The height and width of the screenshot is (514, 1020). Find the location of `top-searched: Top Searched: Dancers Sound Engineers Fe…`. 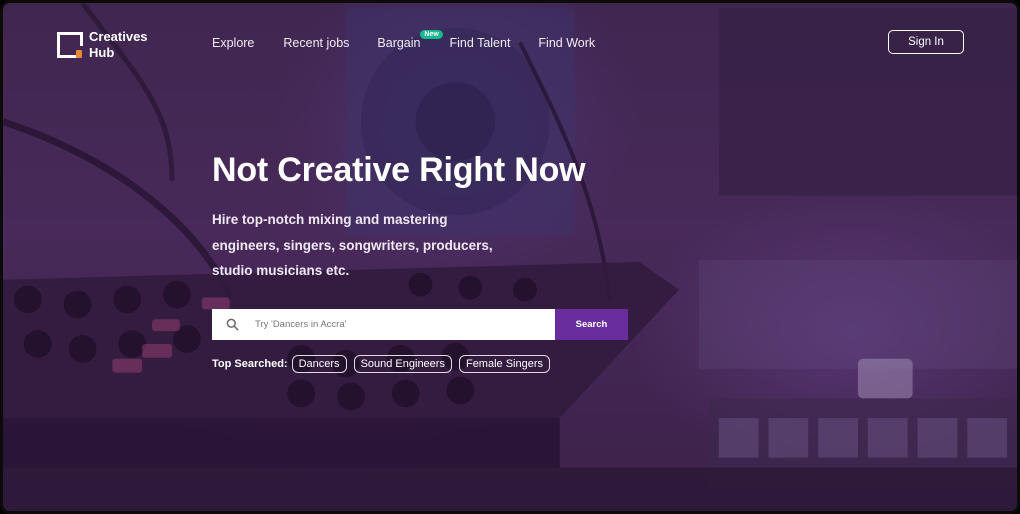

top-searched: Top Searched: Dancers Sound Engineers Fe… is located at coordinates (384, 364).